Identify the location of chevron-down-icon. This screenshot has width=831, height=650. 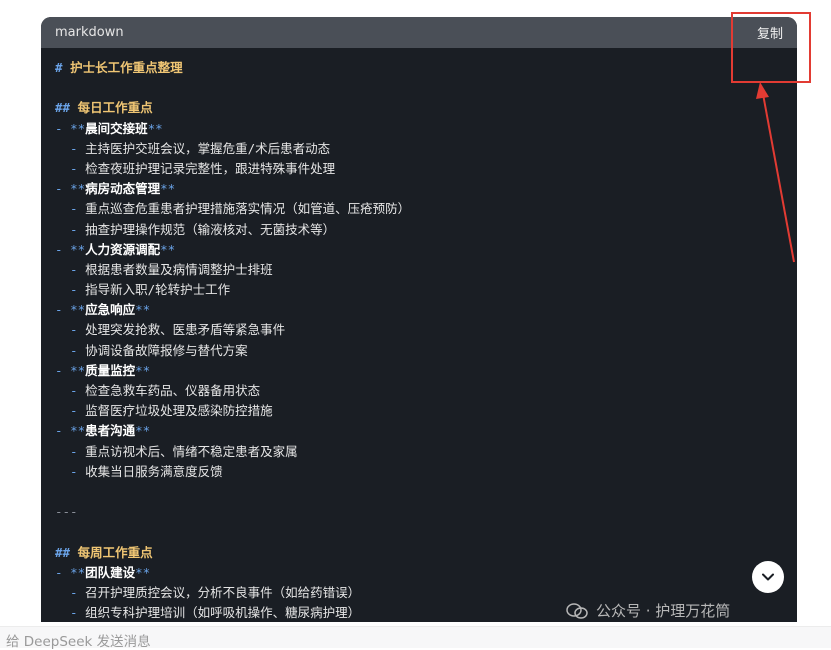
(768, 577).